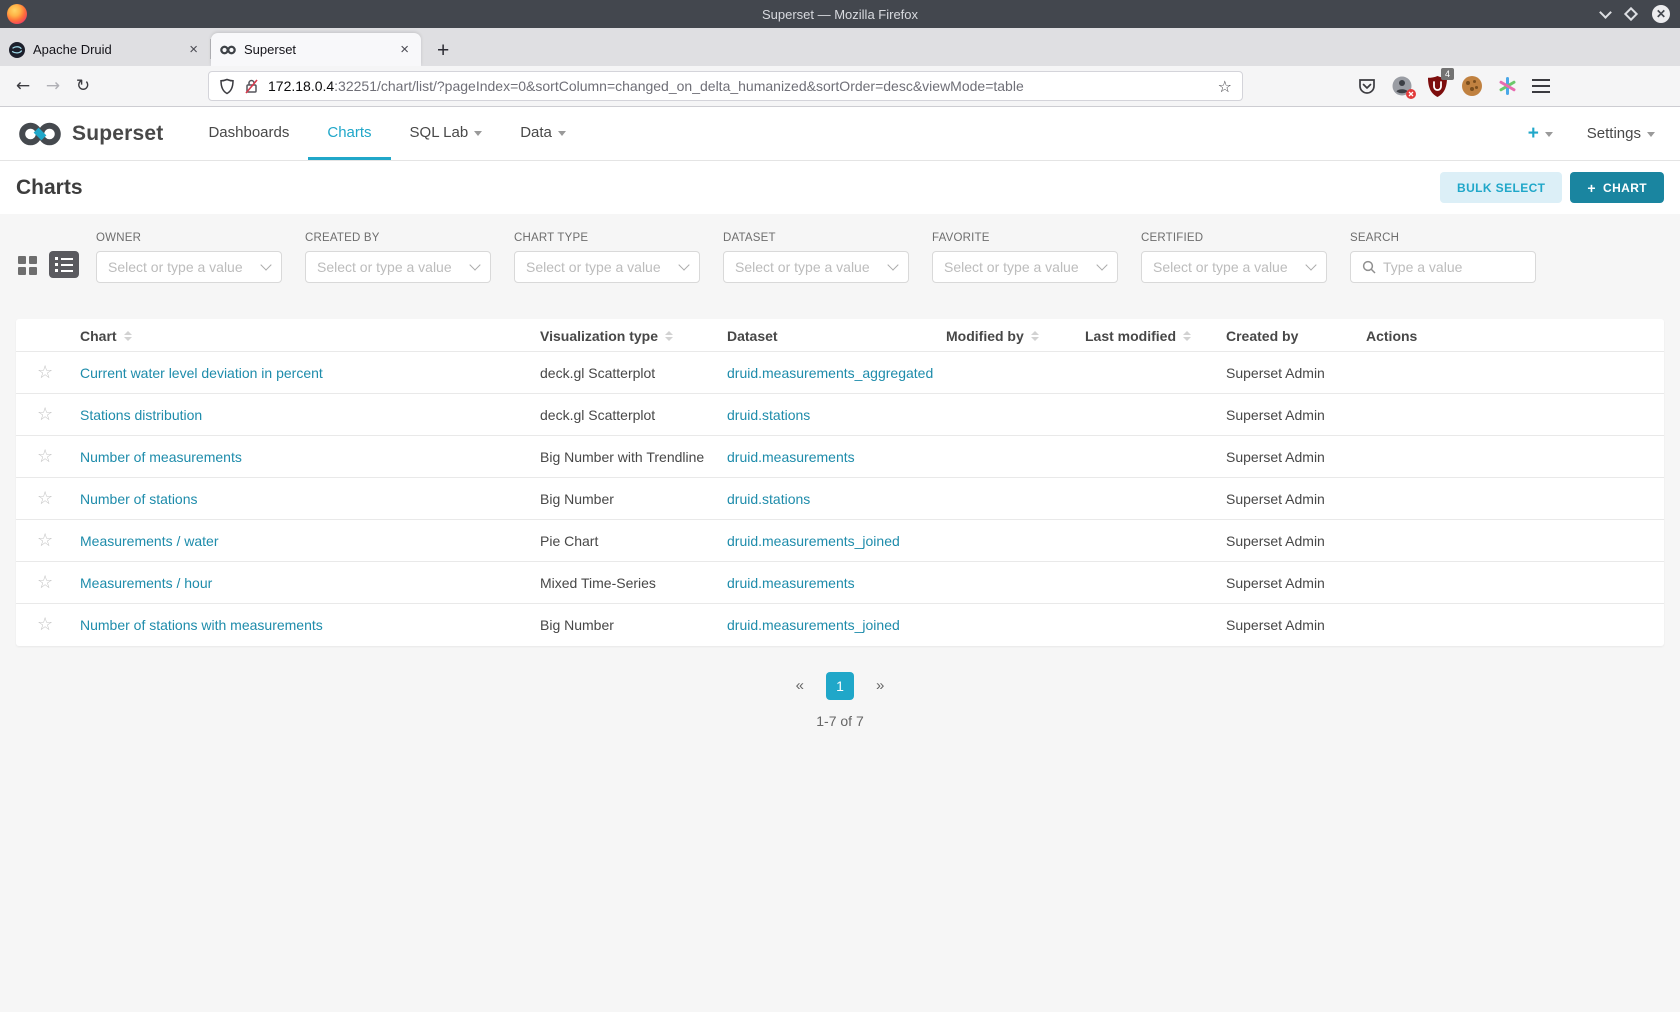 This screenshot has width=1680, height=1012. I want to click on filter-favorite: FAVORITE Select or type a value, so click(1025, 257).